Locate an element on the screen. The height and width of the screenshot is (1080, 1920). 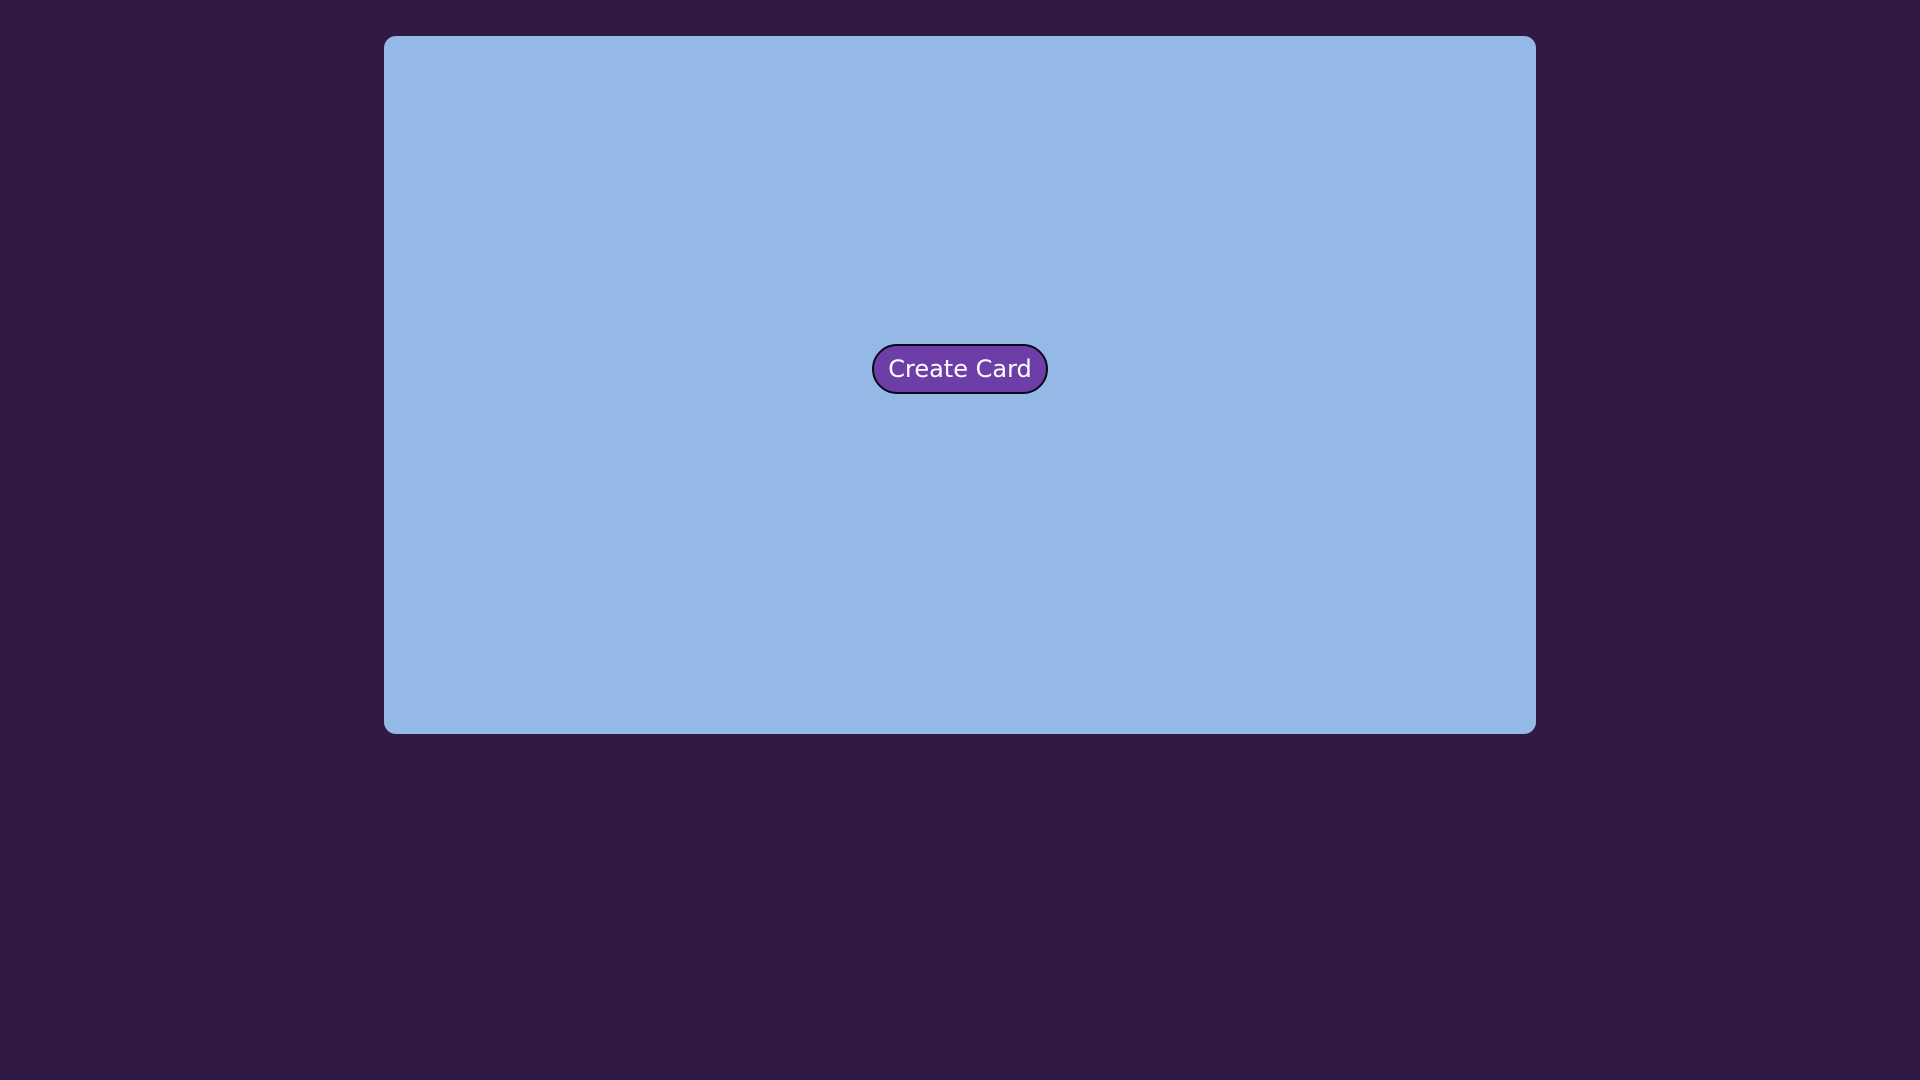
create-card-button: Create Card is located at coordinates (960, 369).